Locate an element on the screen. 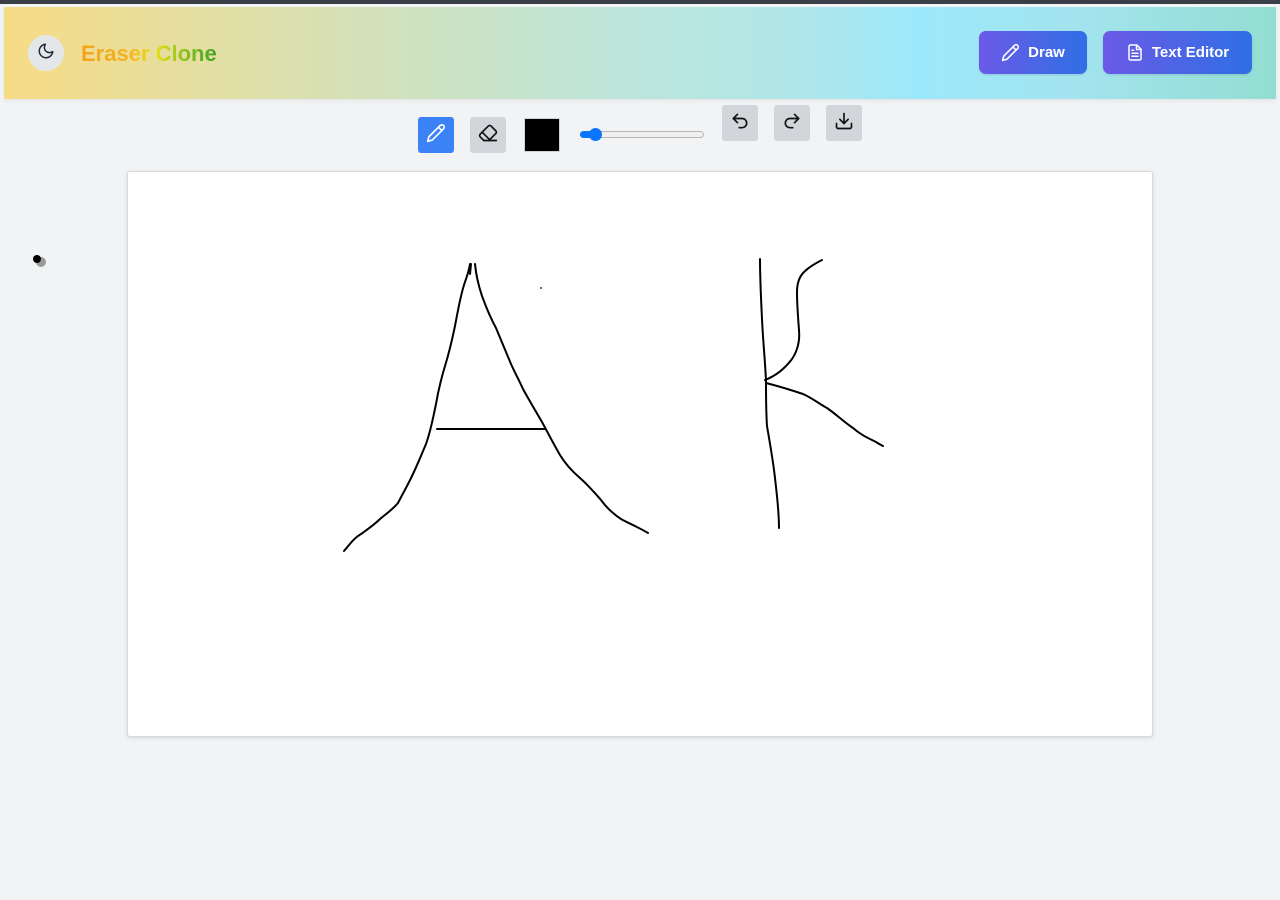 The image size is (1280, 900). slider-thumb is located at coordinates (595, 134).